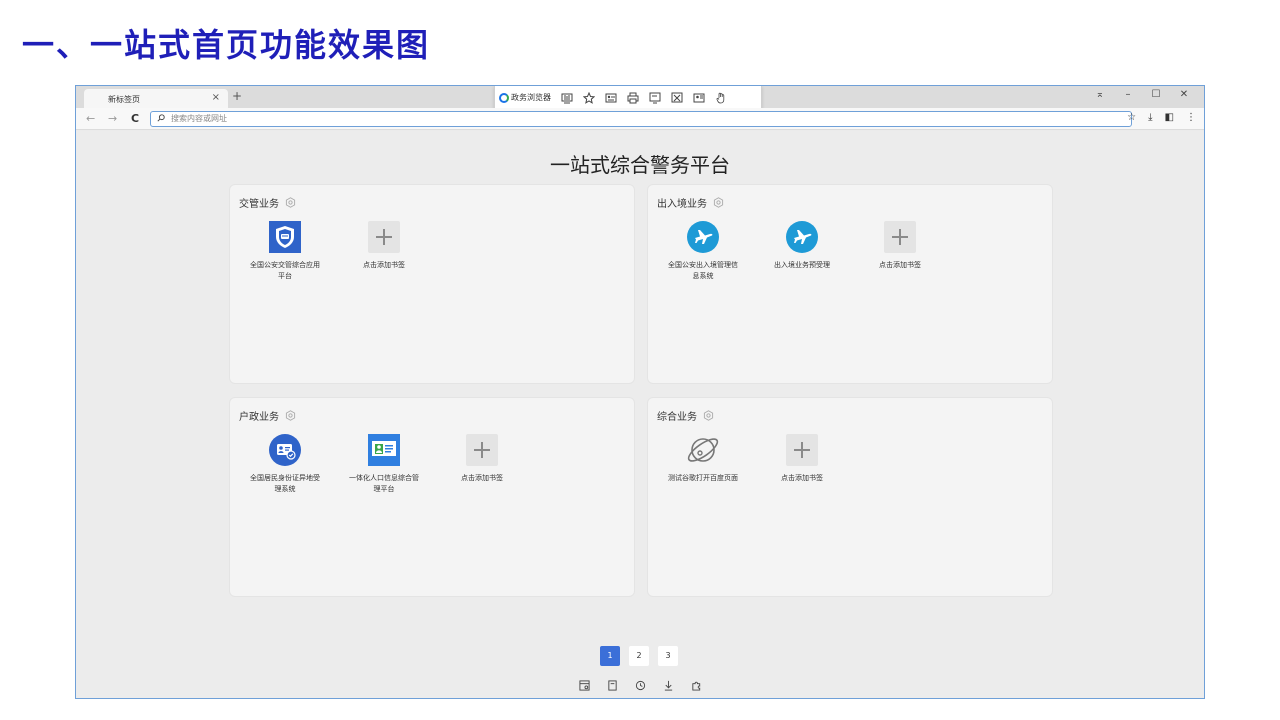 The height and width of the screenshot is (720, 1280). Describe the element at coordinates (504, 97) in the screenshot. I see `brand-logo-icon` at that location.